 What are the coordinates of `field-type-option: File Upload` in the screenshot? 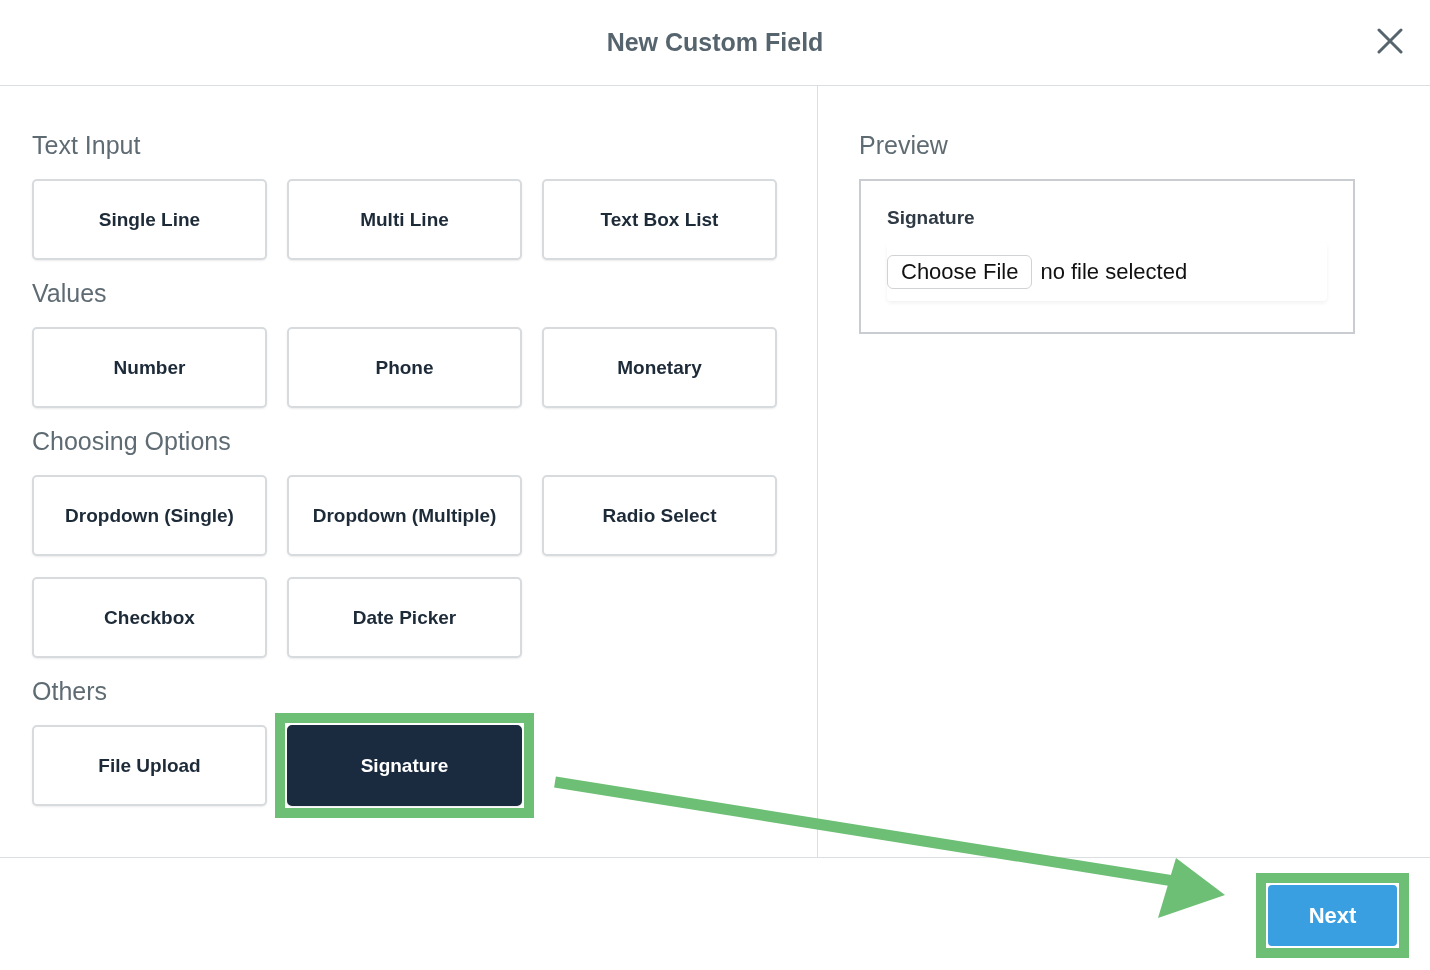 It's located at (149, 765).